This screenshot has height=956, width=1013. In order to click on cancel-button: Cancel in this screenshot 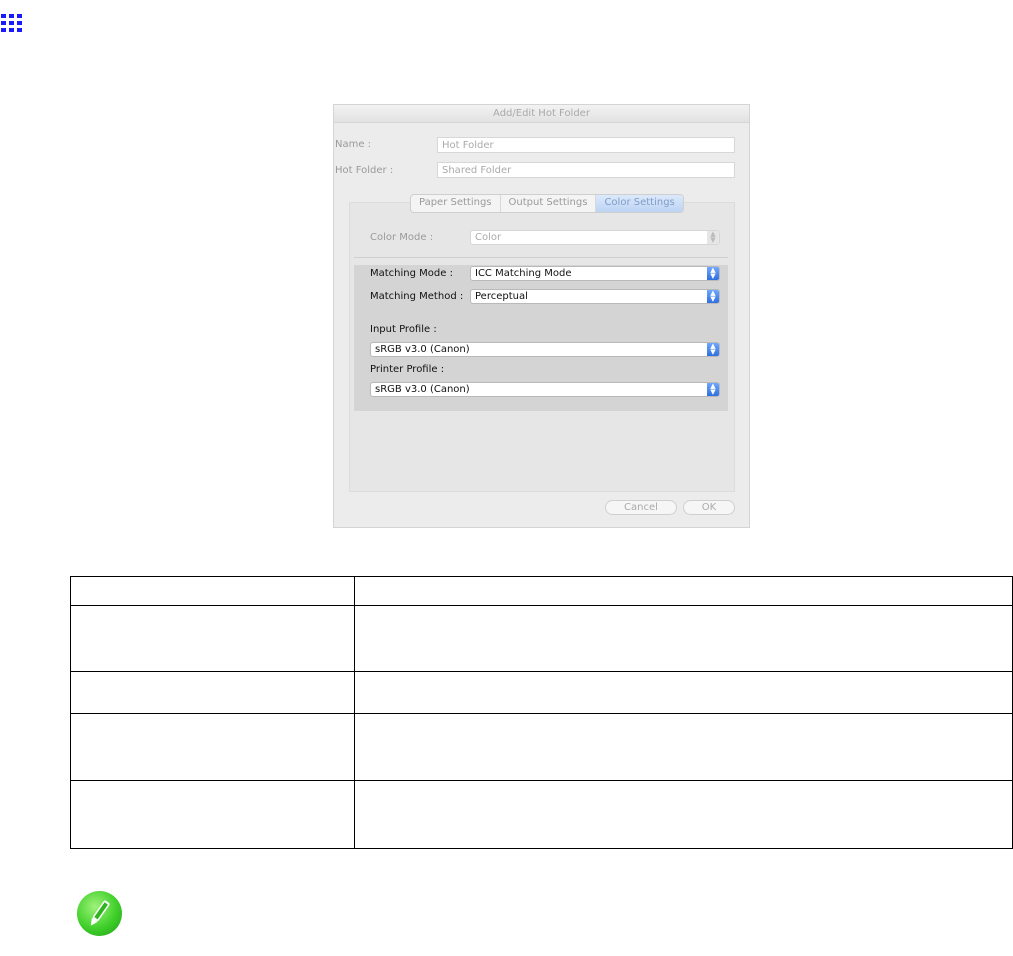, I will do `click(641, 507)`.